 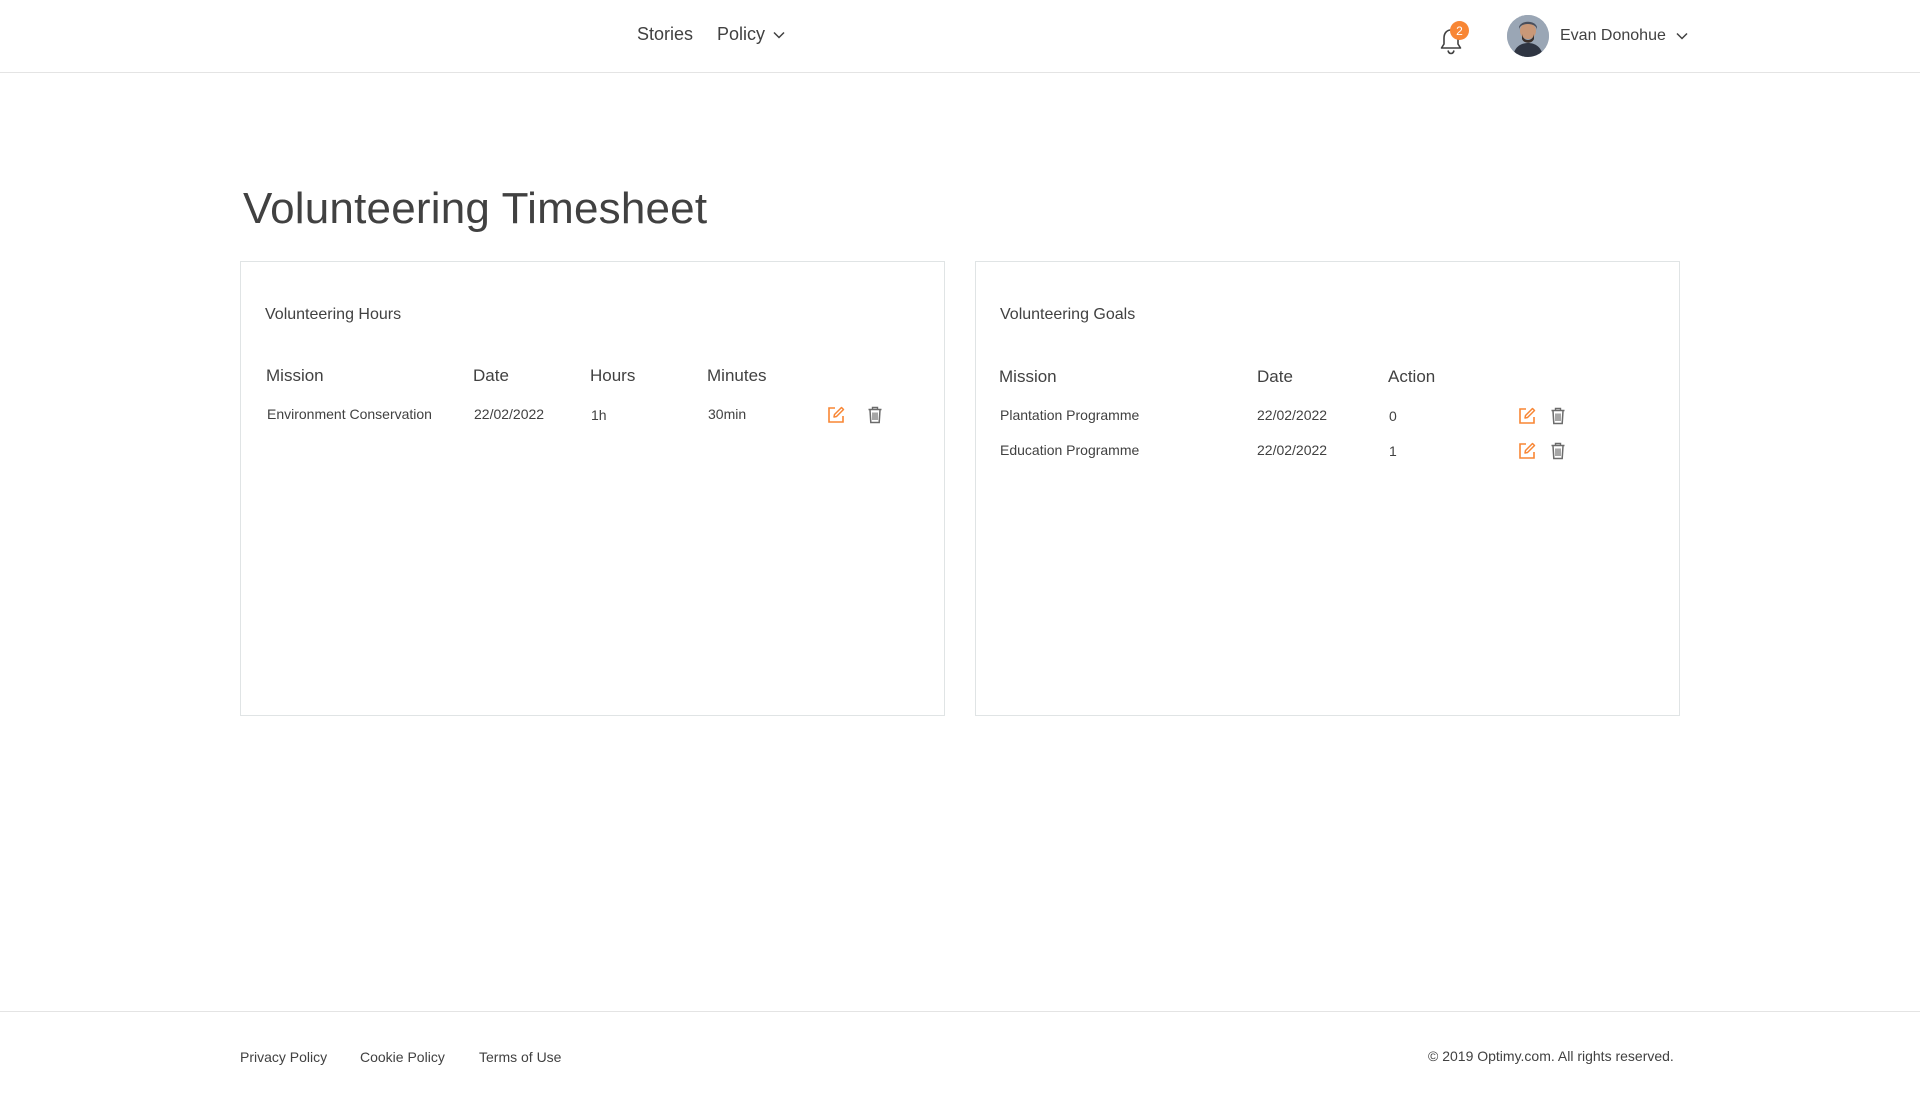 I want to click on top-header: Stories Policy 2 Evan Donohue, so click(x=960, y=36).